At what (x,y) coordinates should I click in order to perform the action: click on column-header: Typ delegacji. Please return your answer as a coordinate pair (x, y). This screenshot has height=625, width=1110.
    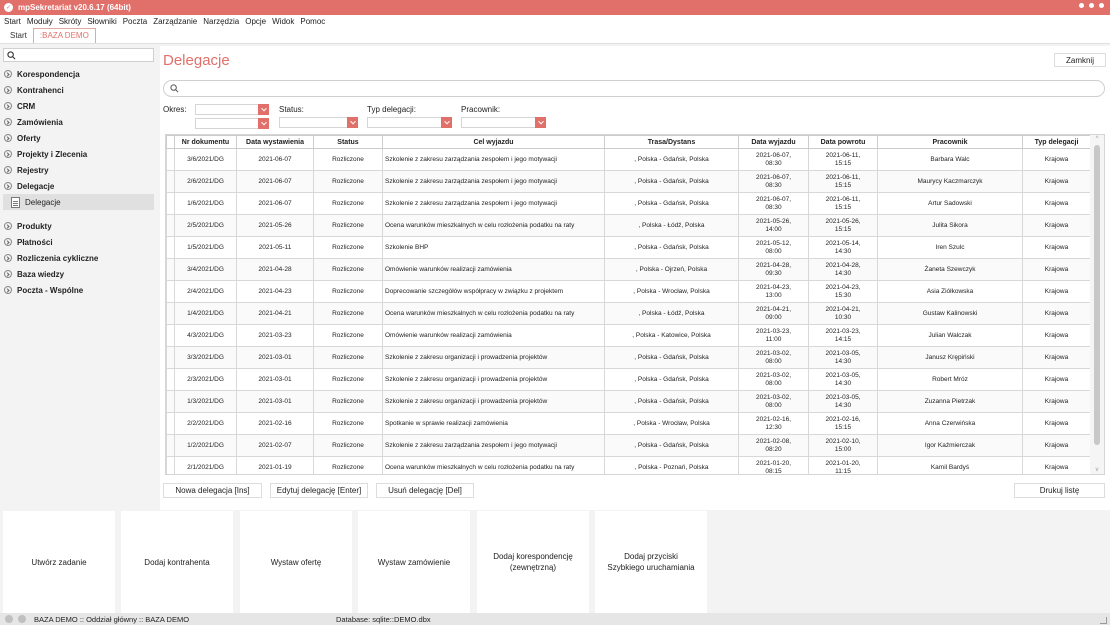
    Looking at the image, I should click on (1056, 142).